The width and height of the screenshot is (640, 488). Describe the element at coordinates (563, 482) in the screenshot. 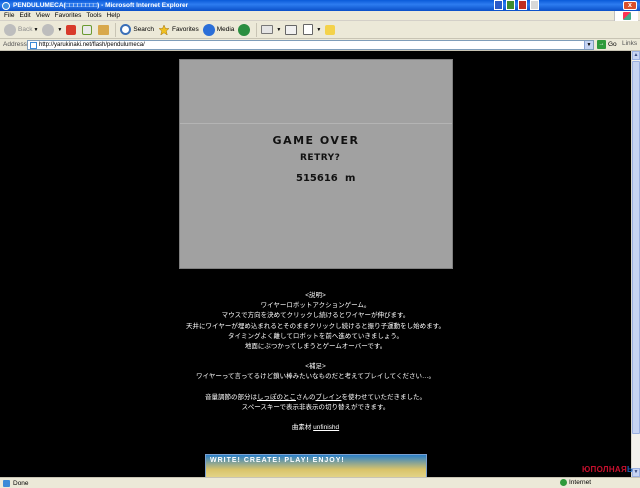

I see `globe-icon` at that location.